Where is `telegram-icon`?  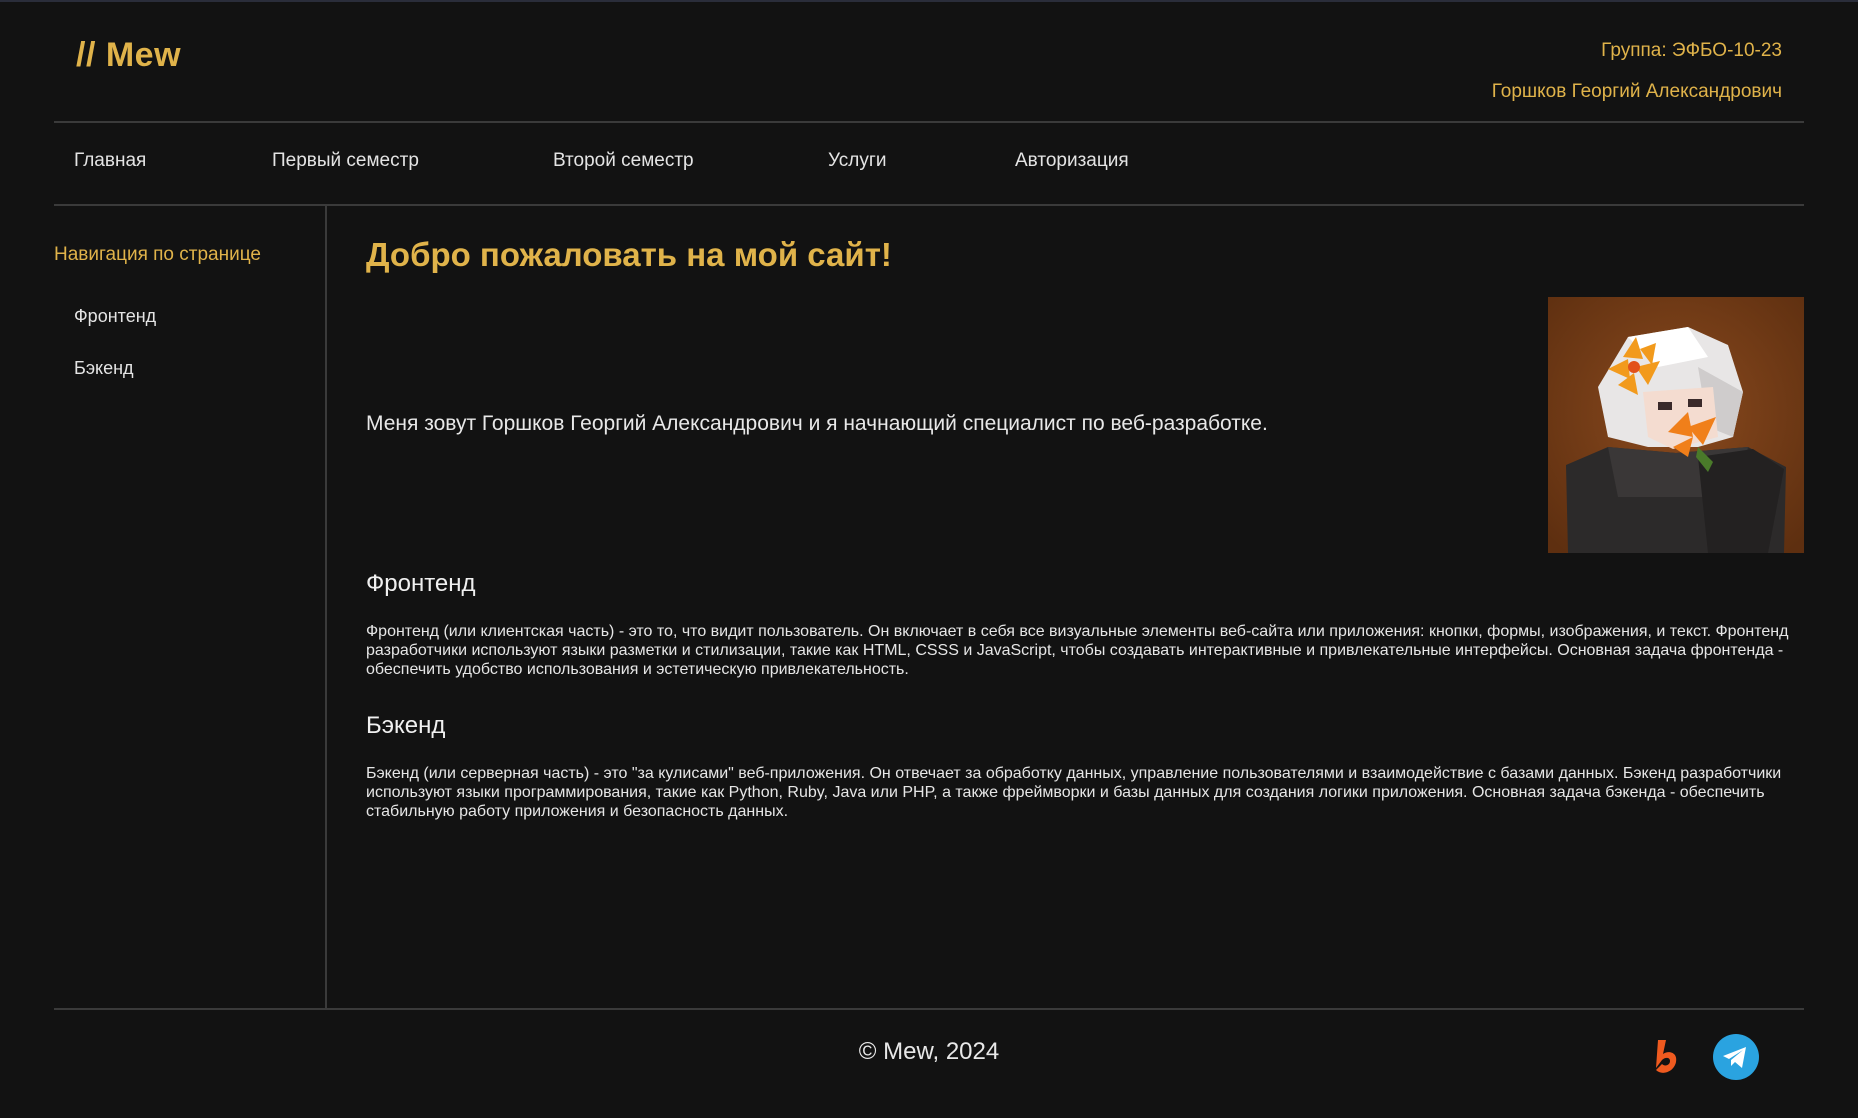 telegram-icon is located at coordinates (1736, 1057).